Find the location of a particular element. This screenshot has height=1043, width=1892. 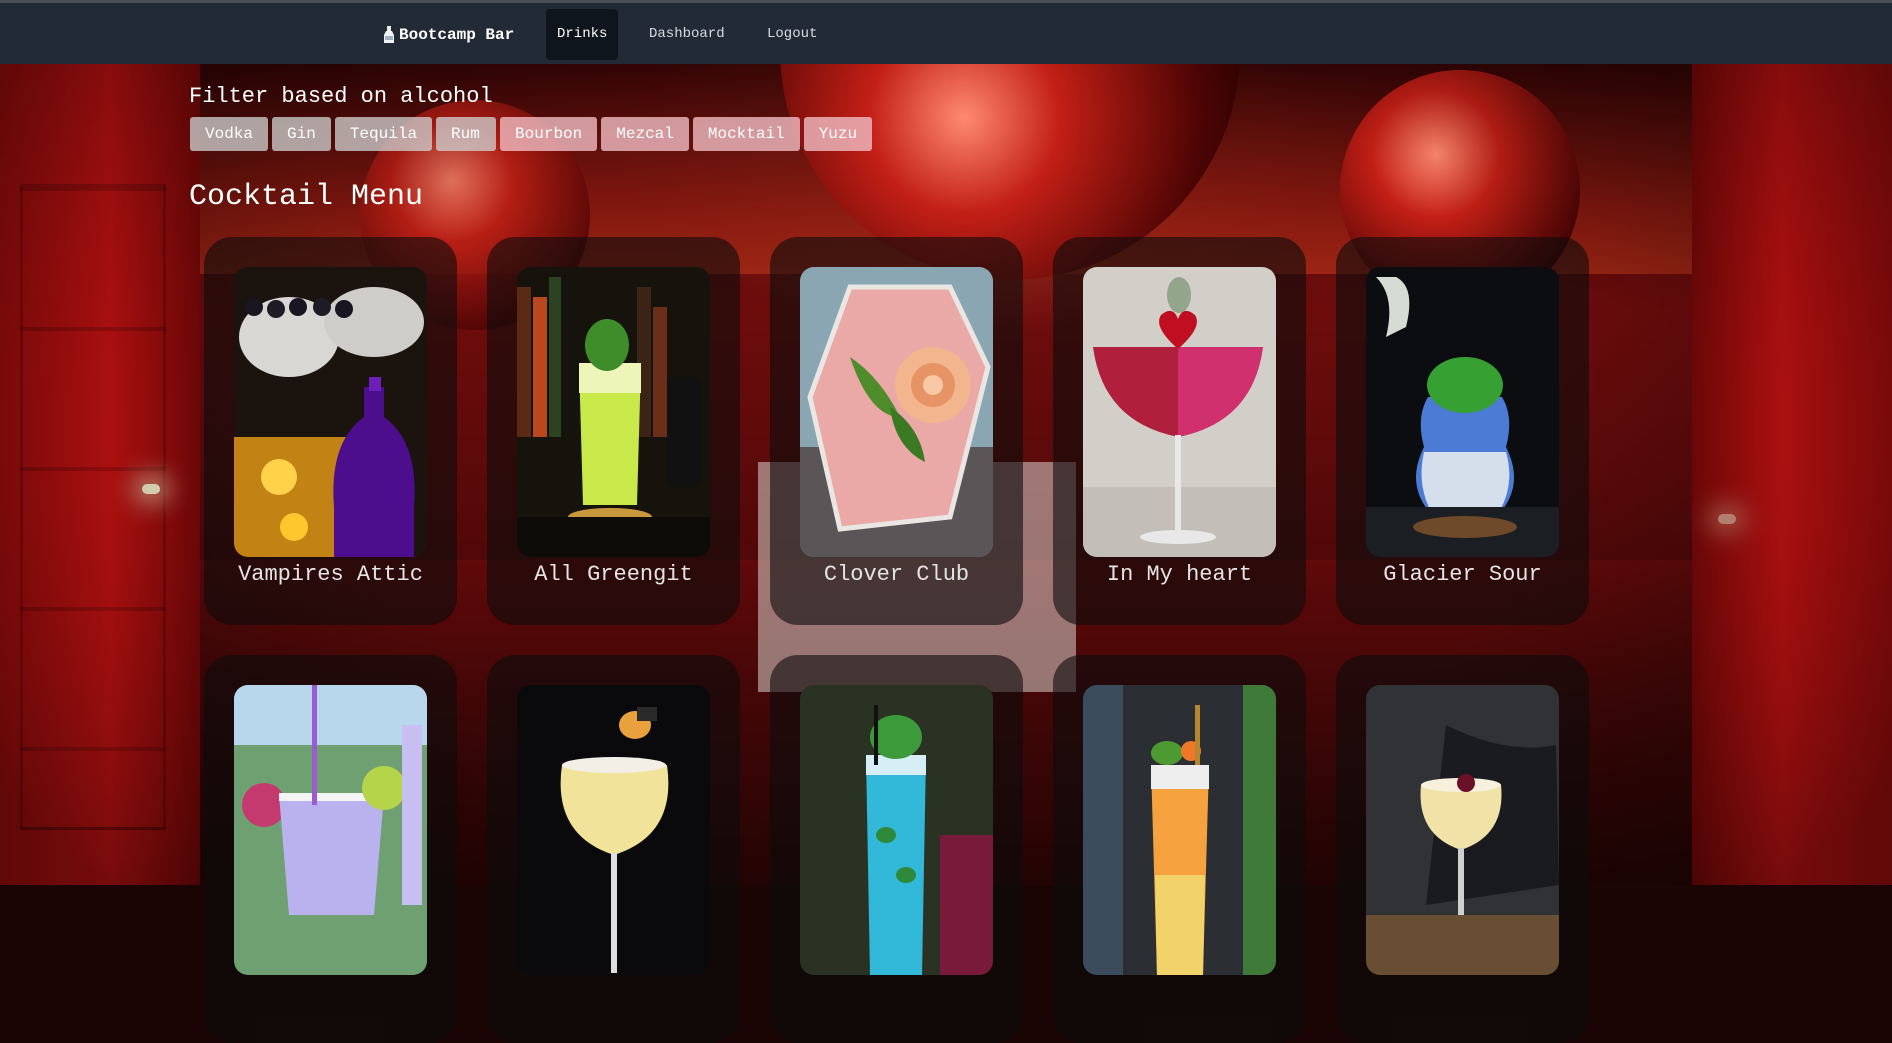

drink-card: Glacier Sour is located at coordinates (1462, 431).